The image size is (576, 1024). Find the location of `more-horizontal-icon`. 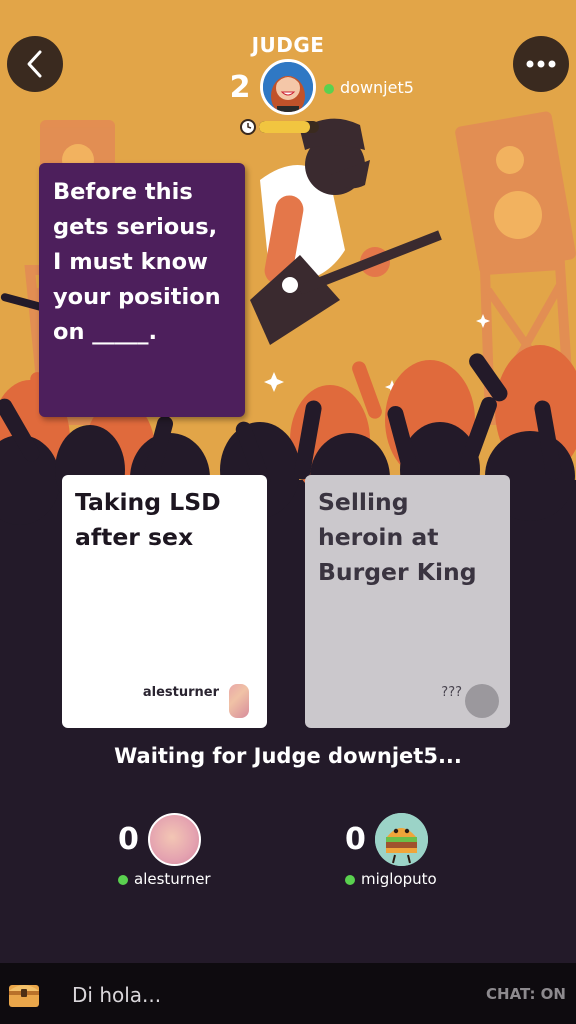

more-horizontal-icon is located at coordinates (541, 64).